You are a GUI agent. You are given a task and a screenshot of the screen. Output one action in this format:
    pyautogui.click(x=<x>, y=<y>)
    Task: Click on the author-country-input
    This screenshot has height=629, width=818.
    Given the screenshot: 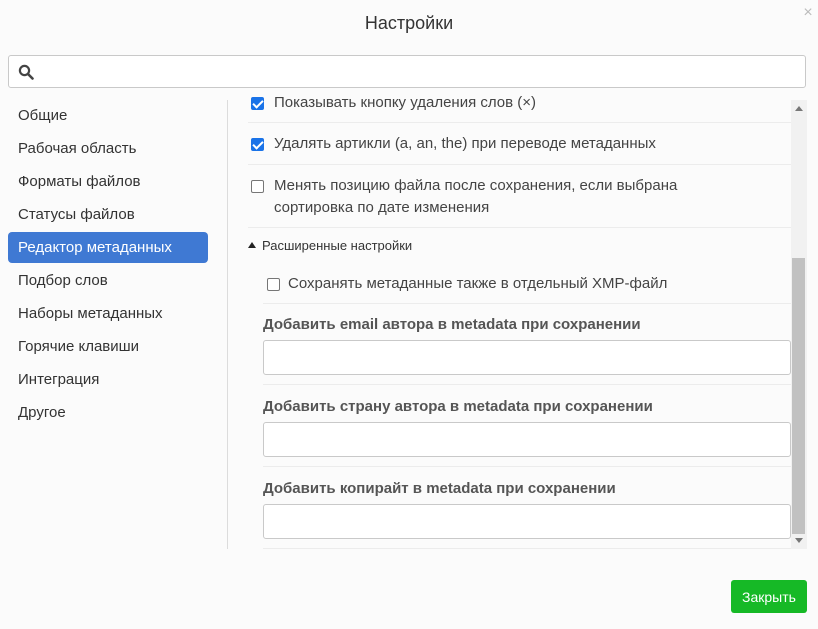 What is the action you would take?
    pyautogui.click(x=527, y=439)
    